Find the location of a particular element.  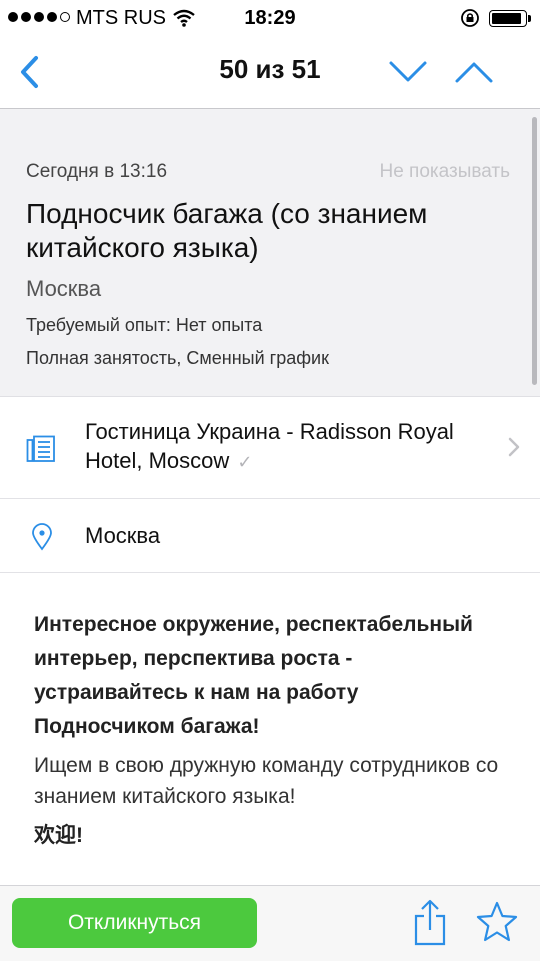

favorite-button is located at coordinates (497, 924).